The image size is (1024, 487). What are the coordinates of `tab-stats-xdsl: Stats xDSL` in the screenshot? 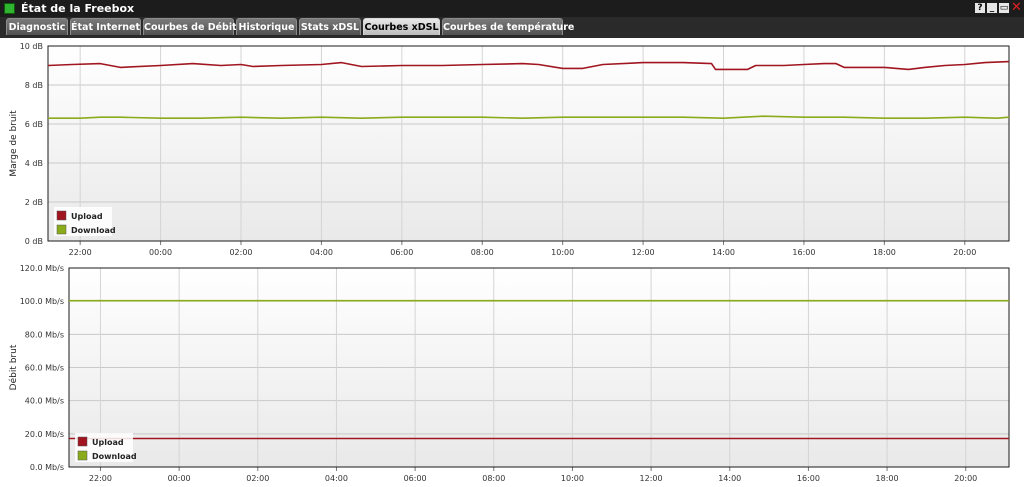 It's located at (330, 26).